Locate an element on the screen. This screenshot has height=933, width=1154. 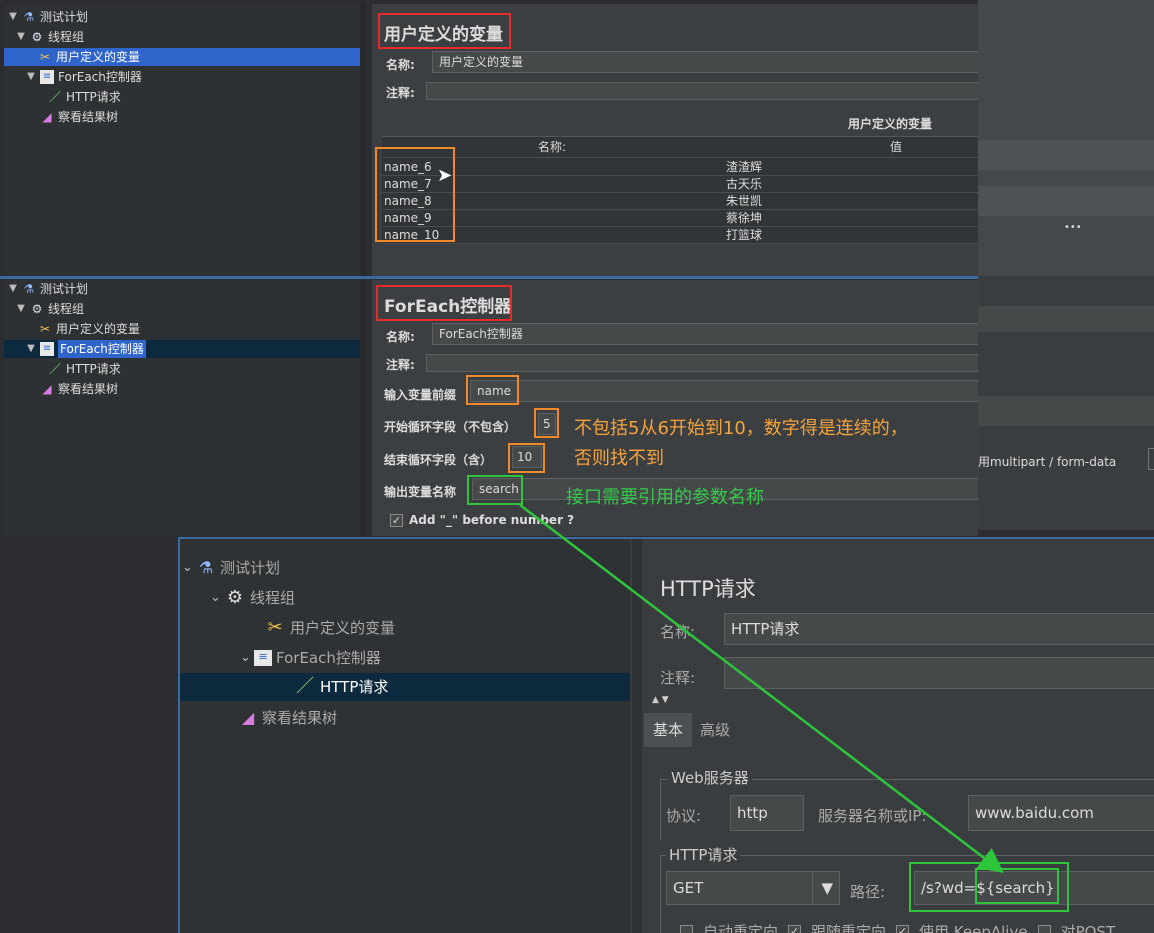
tab-basic: 基本 is located at coordinates (668, 730).